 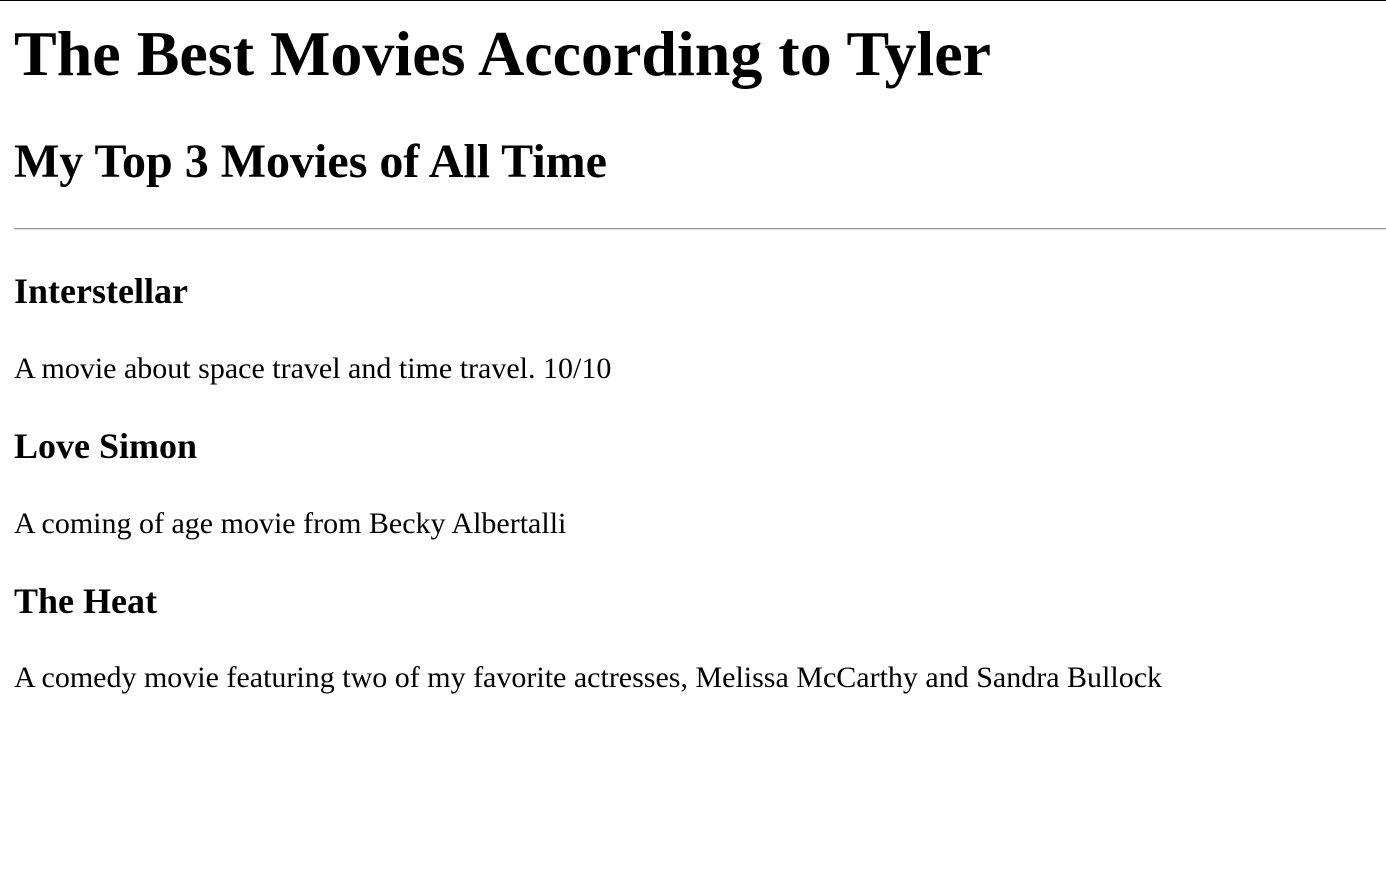 I want to click on movie-title-interstellar: Interstellar, so click(x=101, y=291).